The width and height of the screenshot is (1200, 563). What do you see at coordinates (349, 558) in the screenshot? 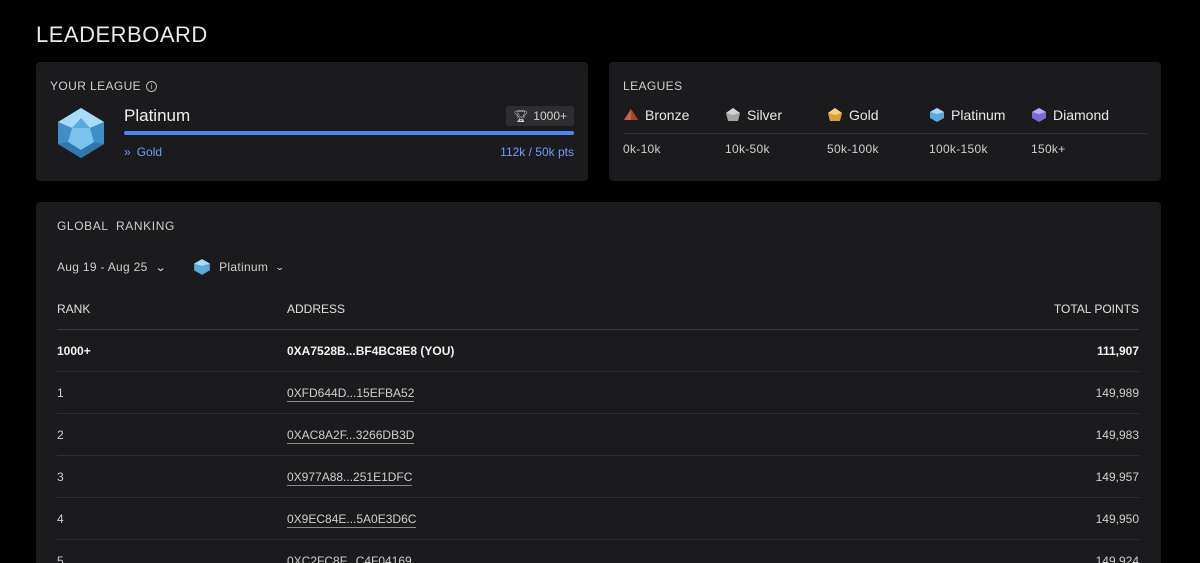
I see `address-link: 0XC2FC8F...C4F04169` at bounding box center [349, 558].